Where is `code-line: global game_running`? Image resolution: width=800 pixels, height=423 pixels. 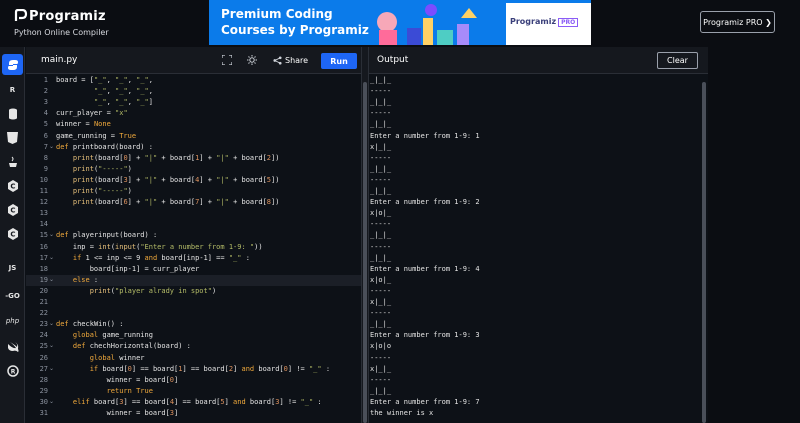 code-line: global game_running is located at coordinates (104, 335).